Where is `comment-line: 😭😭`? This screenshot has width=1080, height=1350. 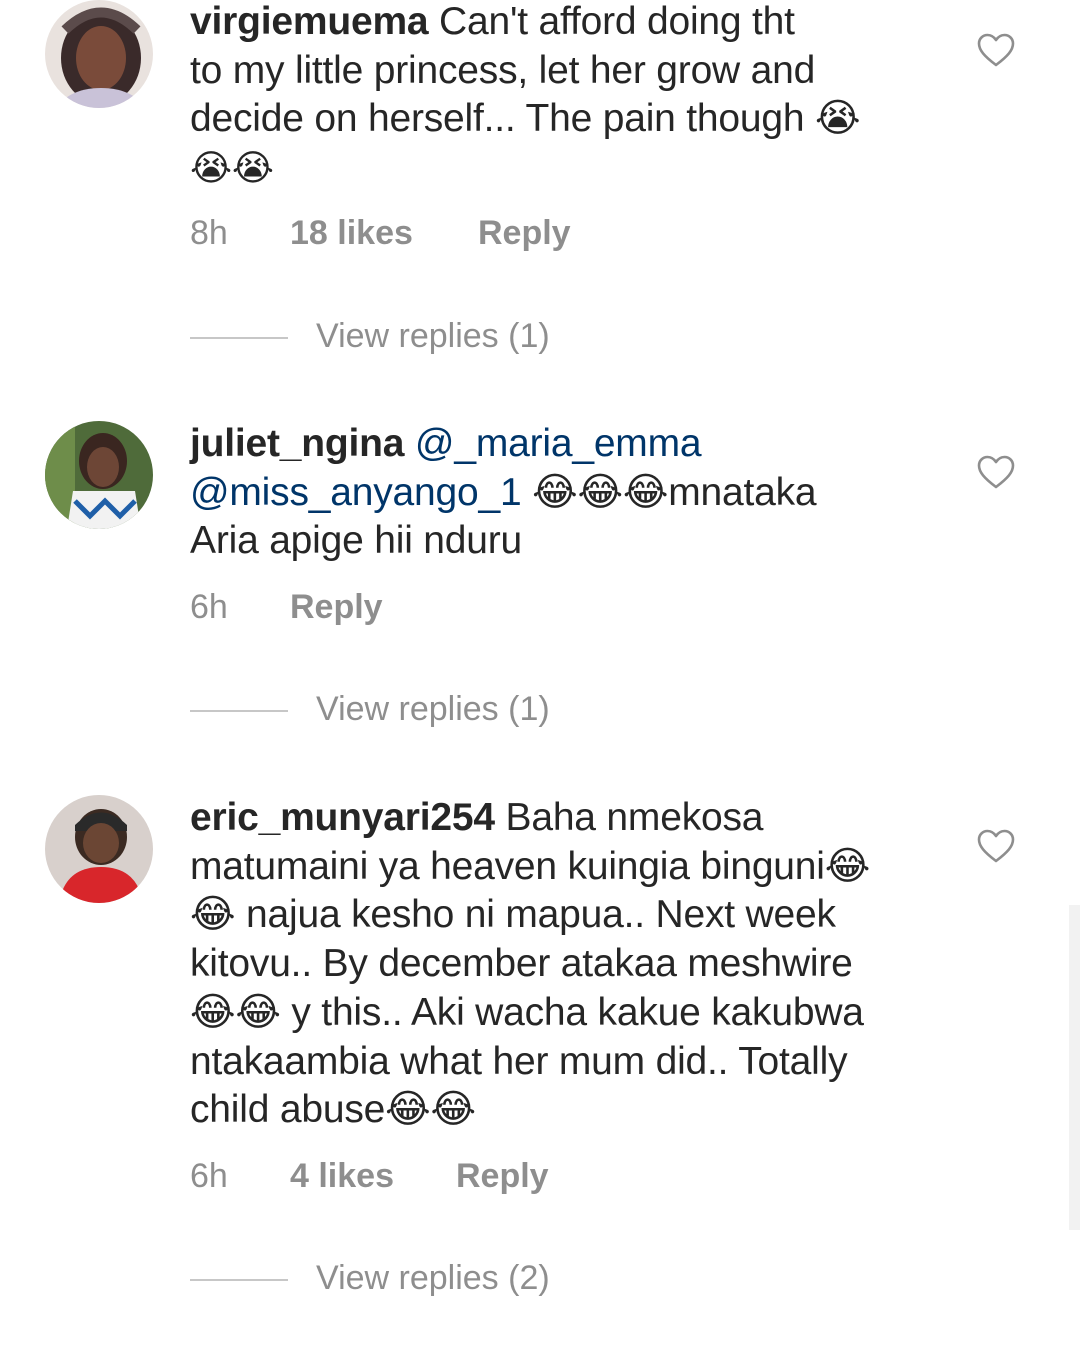 comment-line: 😭😭 is located at coordinates (232, 169).